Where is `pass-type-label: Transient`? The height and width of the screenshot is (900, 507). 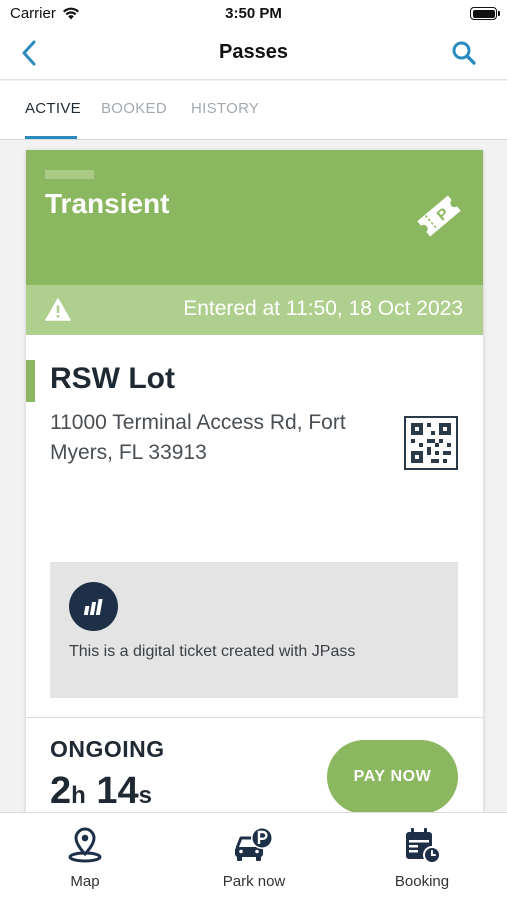
pass-type-label: Transient is located at coordinates (107, 203).